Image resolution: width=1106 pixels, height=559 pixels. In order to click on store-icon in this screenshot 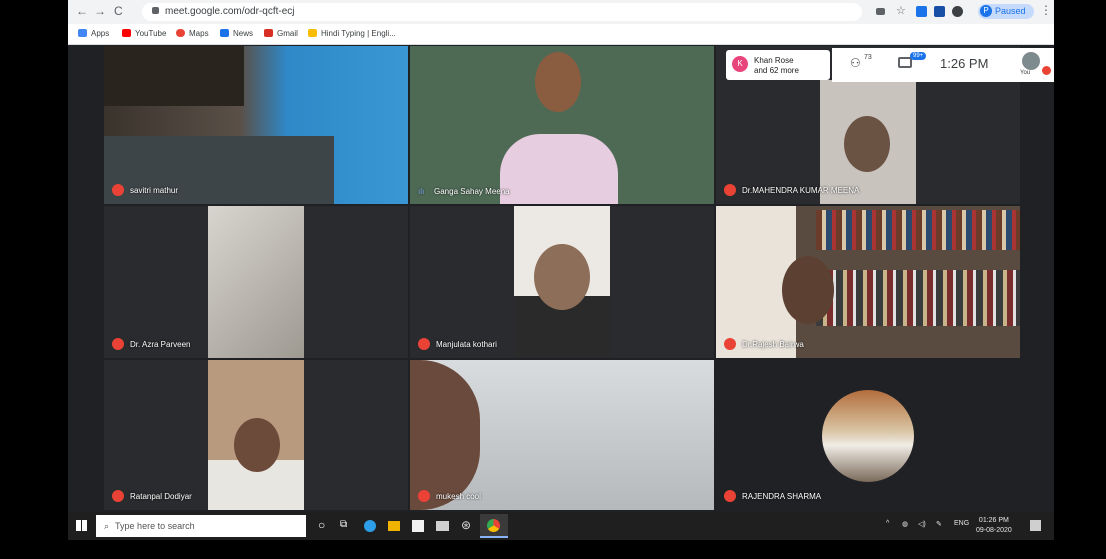, I will do `click(418, 526)`.